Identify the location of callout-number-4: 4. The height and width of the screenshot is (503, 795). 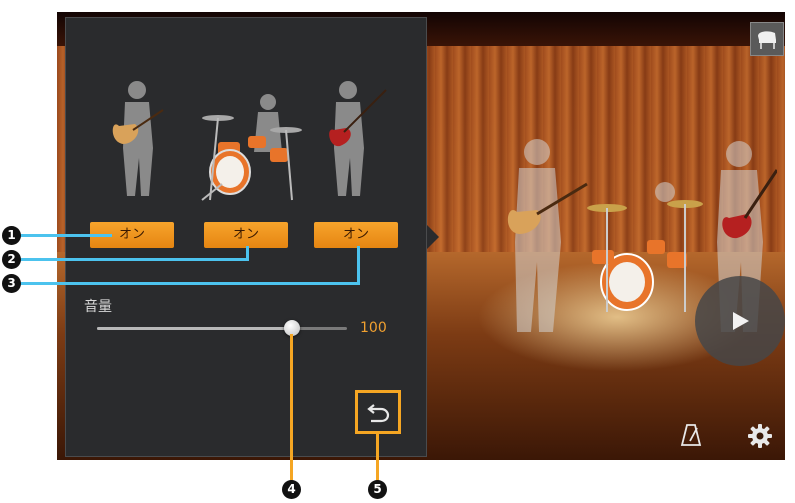
(291, 489).